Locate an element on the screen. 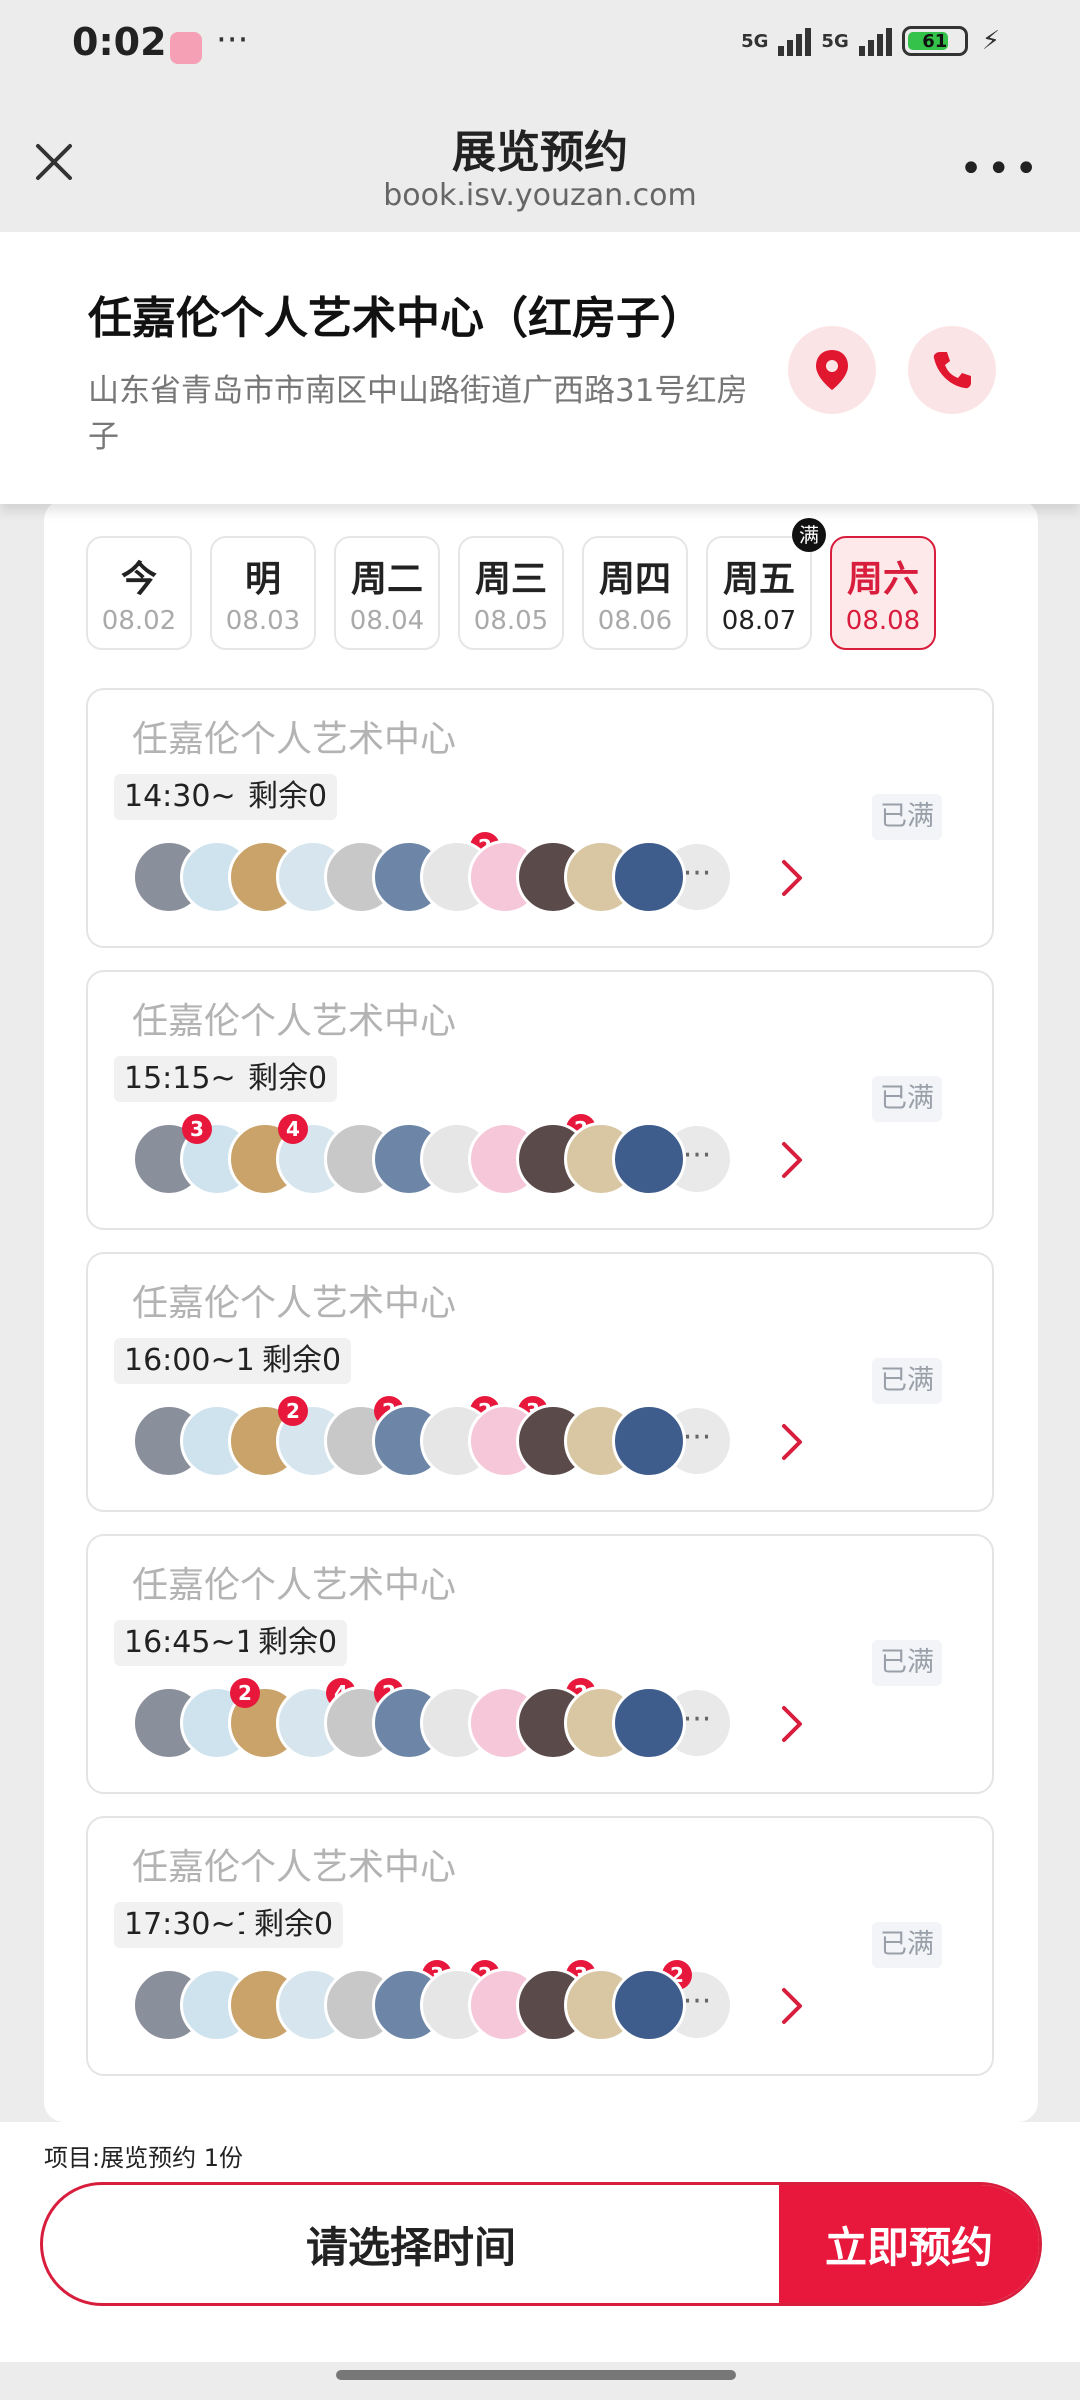 The image size is (1080, 2400). signal-icon is located at coordinates (795, 41).